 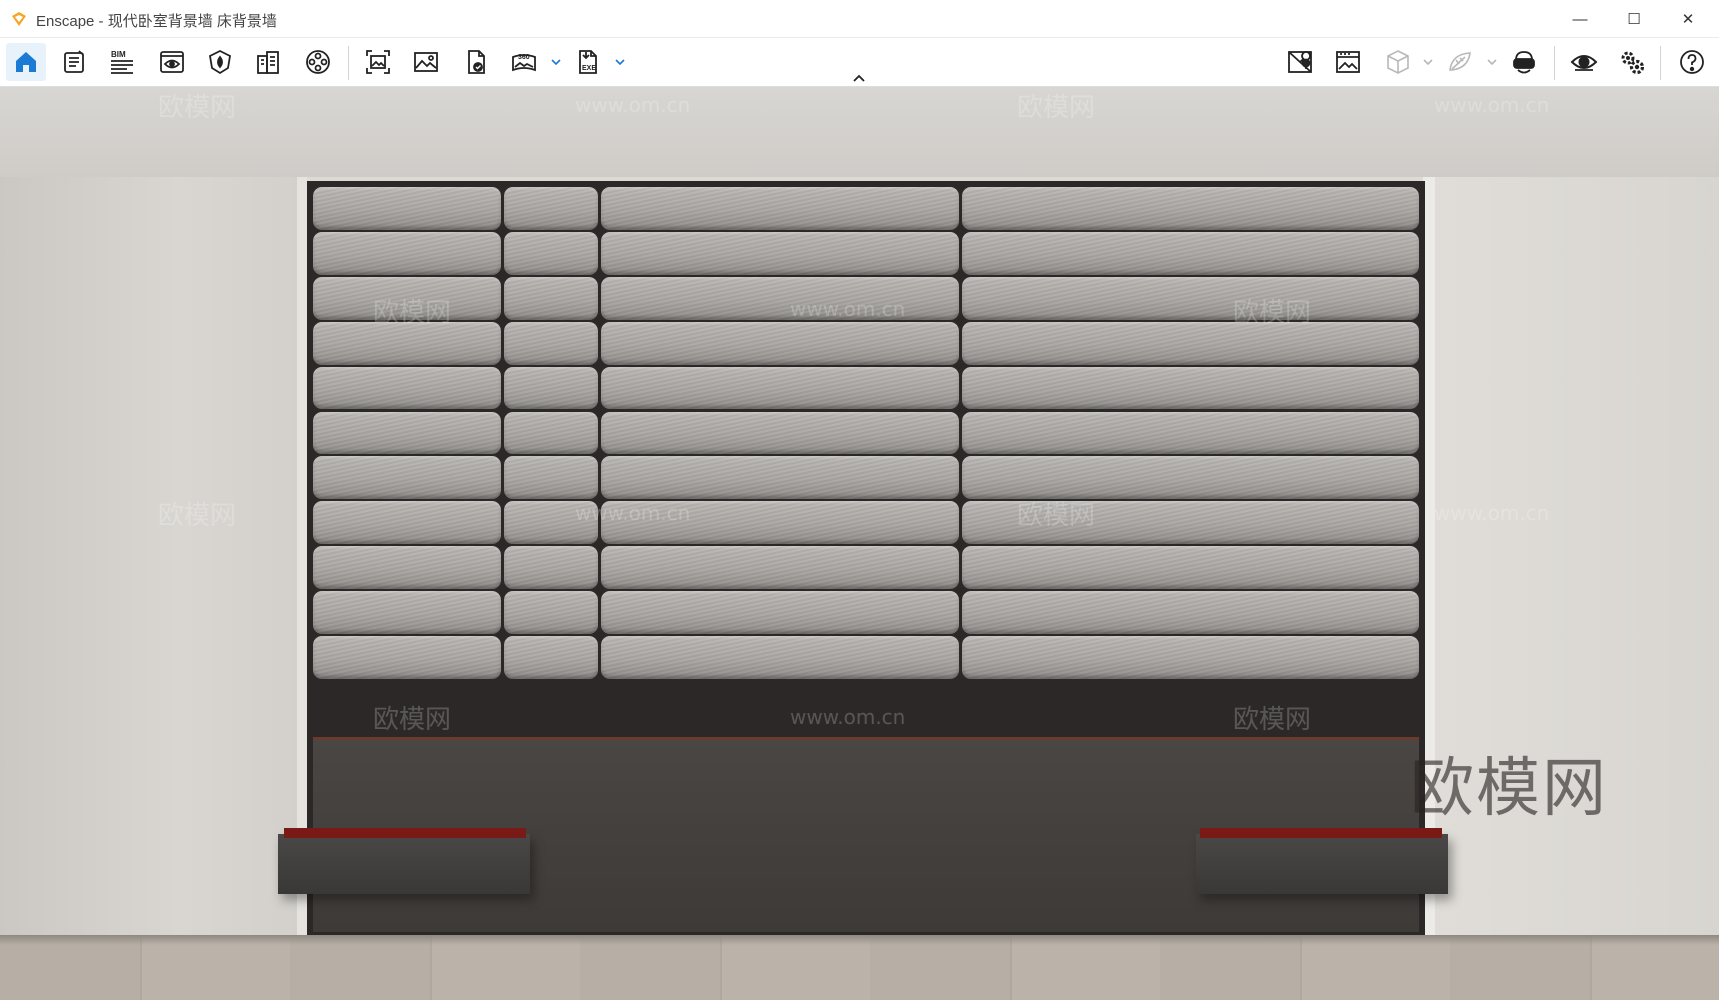 I want to click on collapse-toolbar-icon, so click(x=859, y=78).